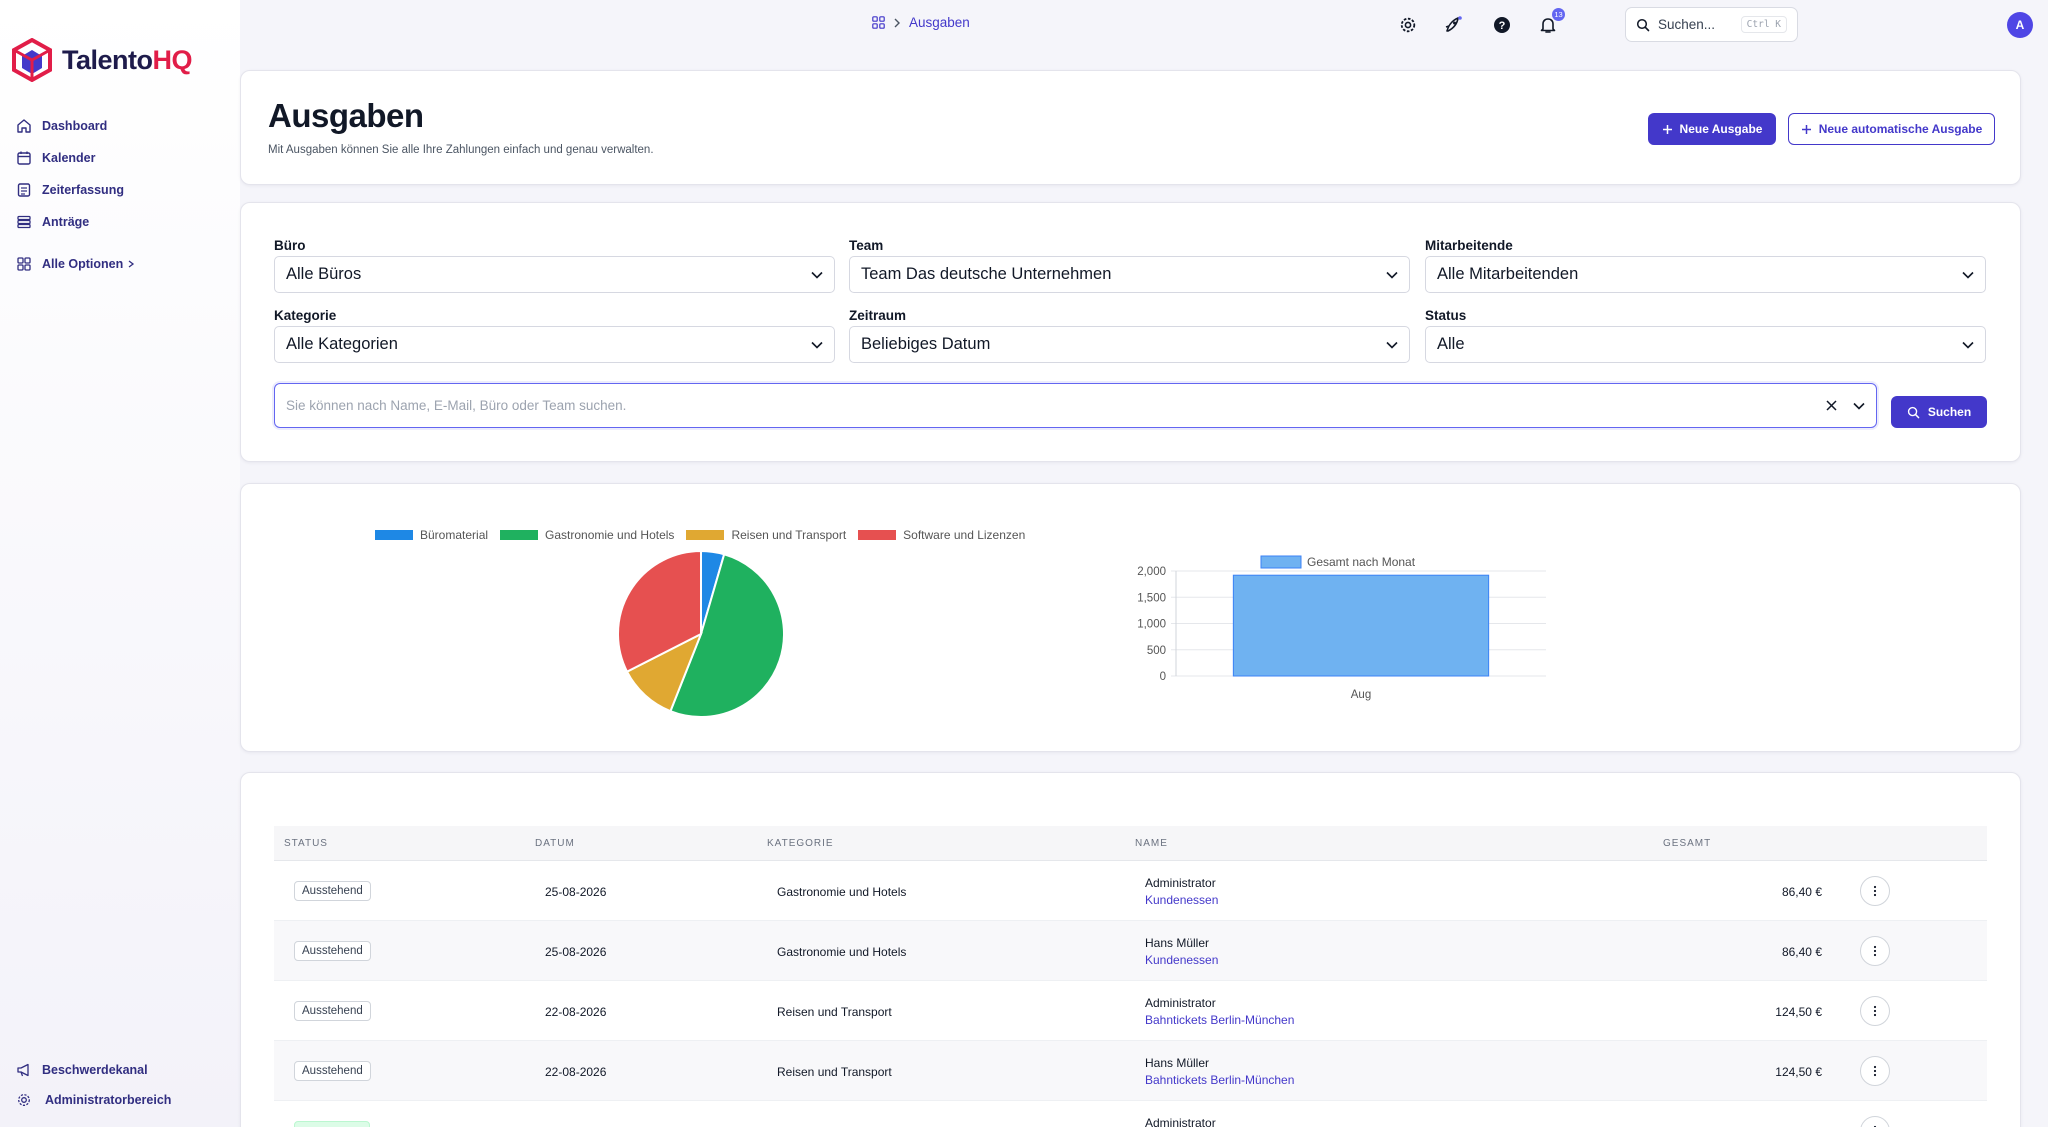  I want to click on sidebar-item-zeiterfassung: Zeiterfassung, so click(75, 190).